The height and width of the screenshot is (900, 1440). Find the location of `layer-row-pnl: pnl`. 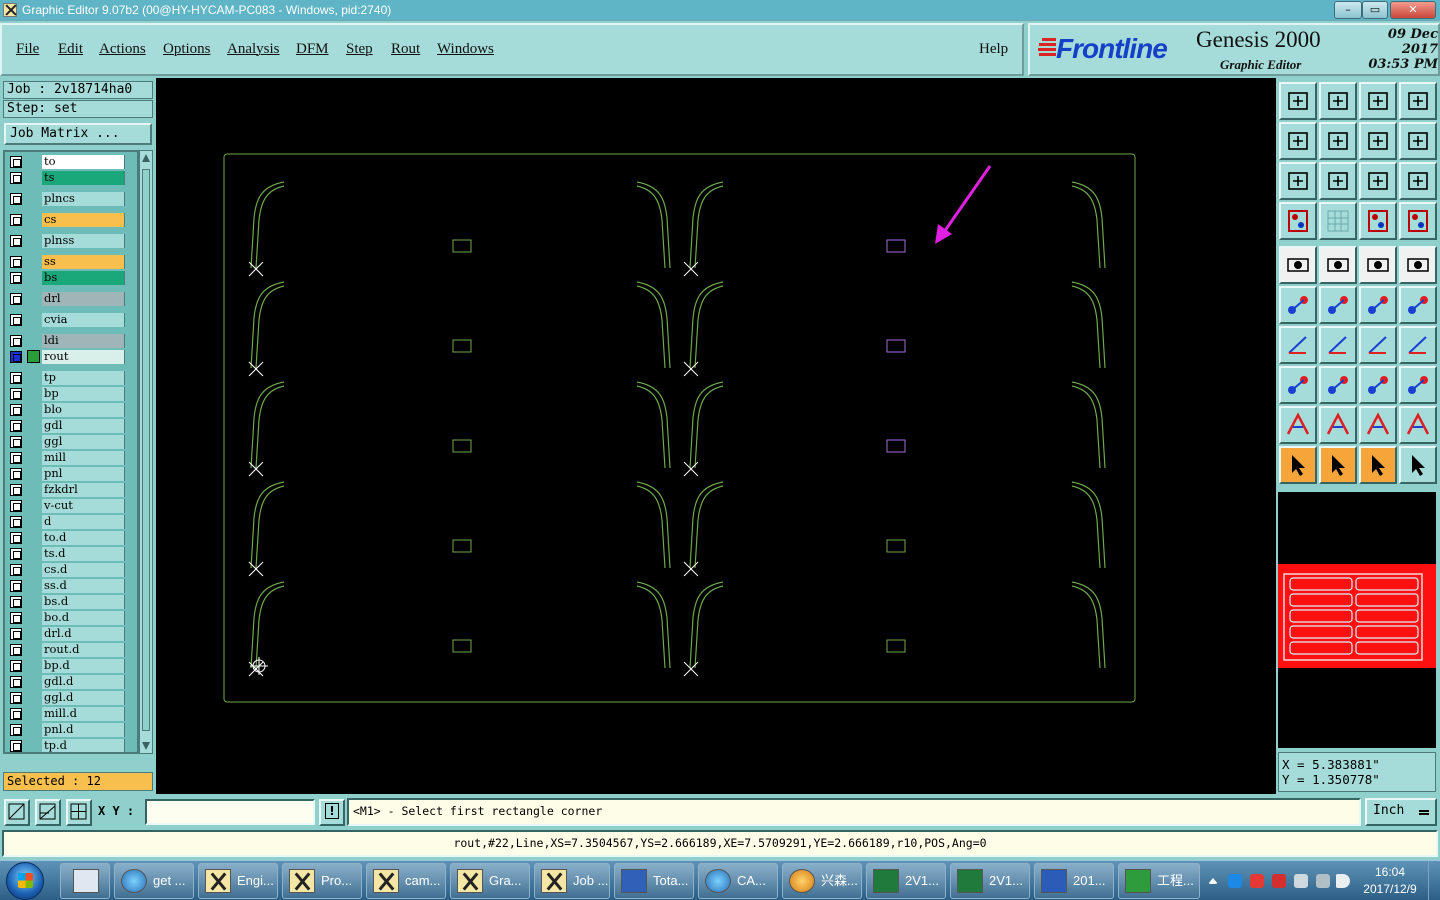

layer-row-pnl: pnl is located at coordinates (71, 474).